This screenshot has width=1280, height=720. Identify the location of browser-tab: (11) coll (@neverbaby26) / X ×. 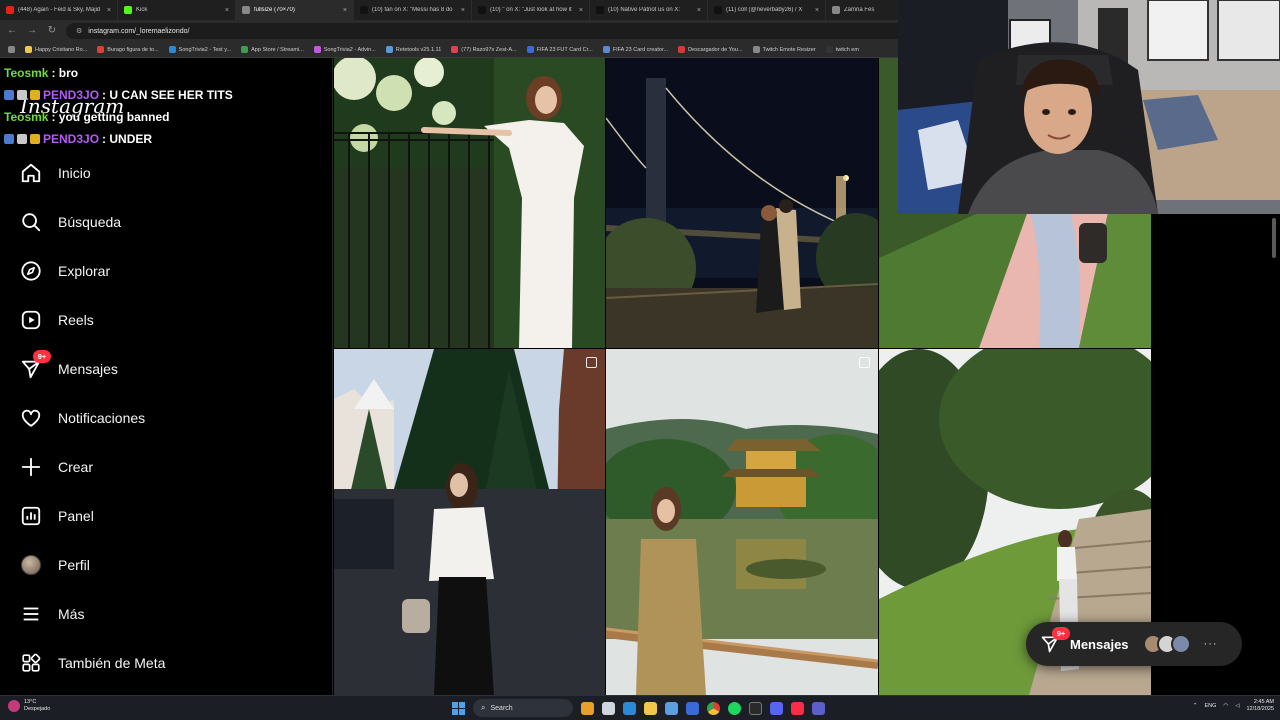
(767, 10).